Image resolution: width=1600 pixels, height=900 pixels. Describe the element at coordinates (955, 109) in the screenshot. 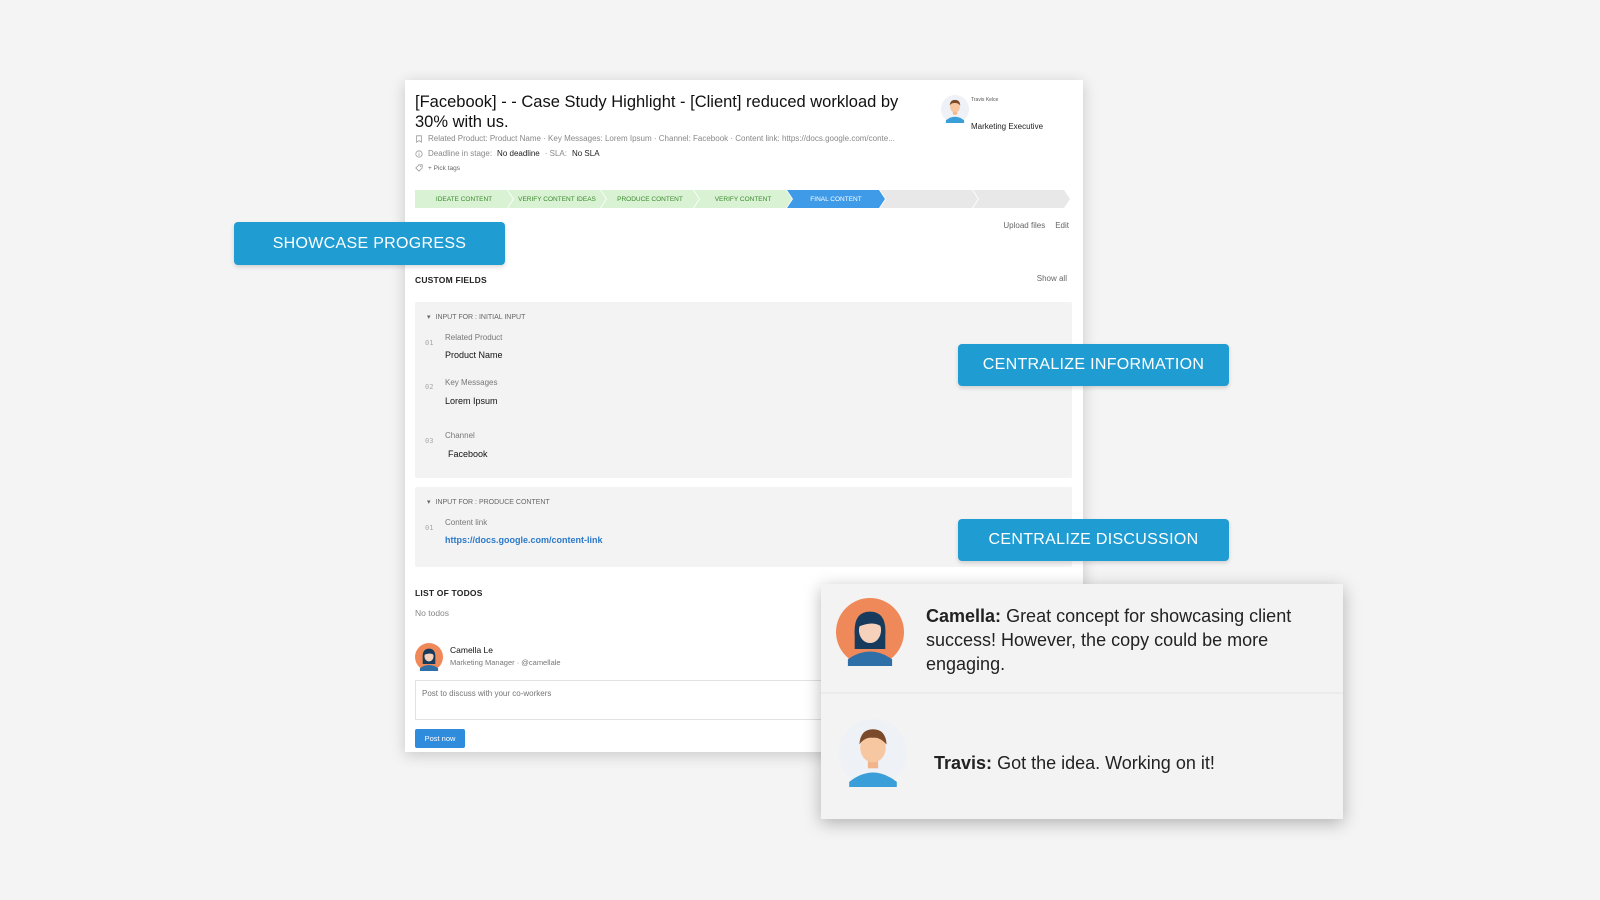

I see `assignee-avatar` at that location.